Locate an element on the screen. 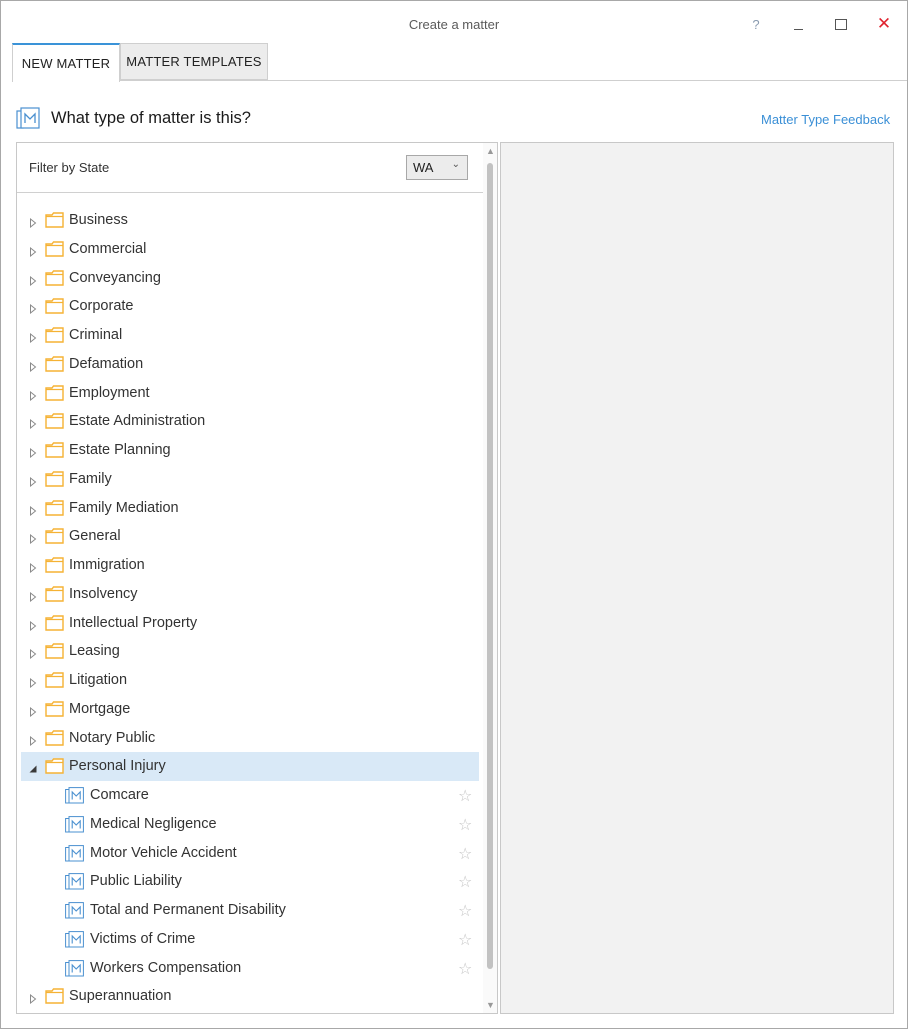  tree-category: Conveyancing is located at coordinates (250, 278).